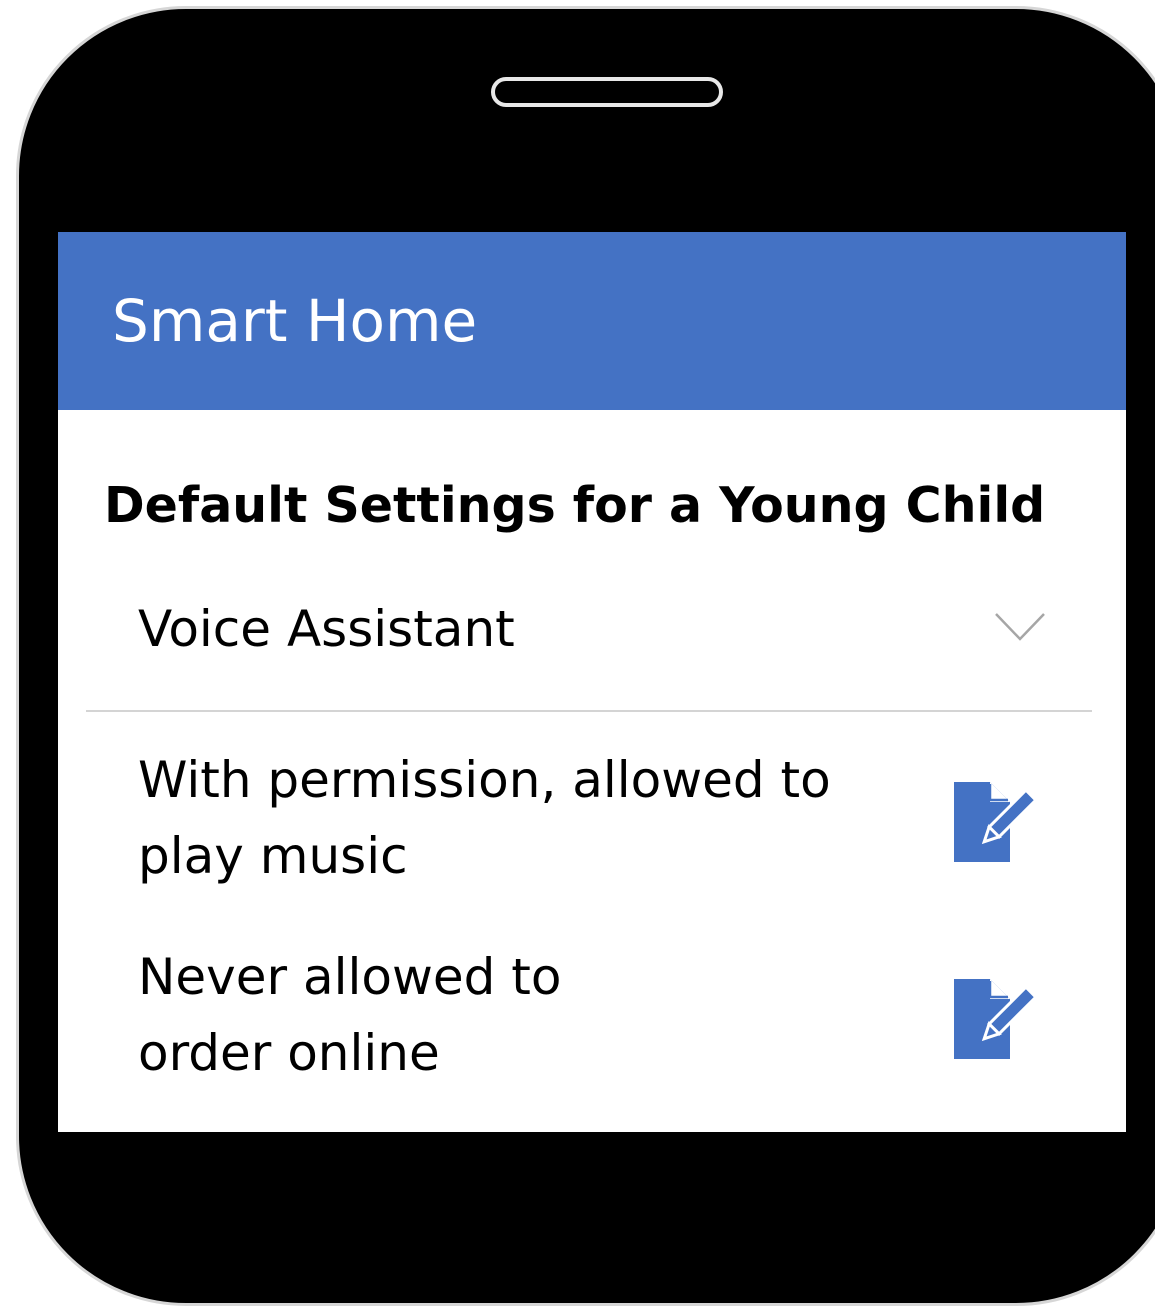 The height and width of the screenshot is (1306, 1155). Describe the element at coordinates (484, 818) in the screenshot. I see `setting-text: With permission, allowed to play music` at that location.